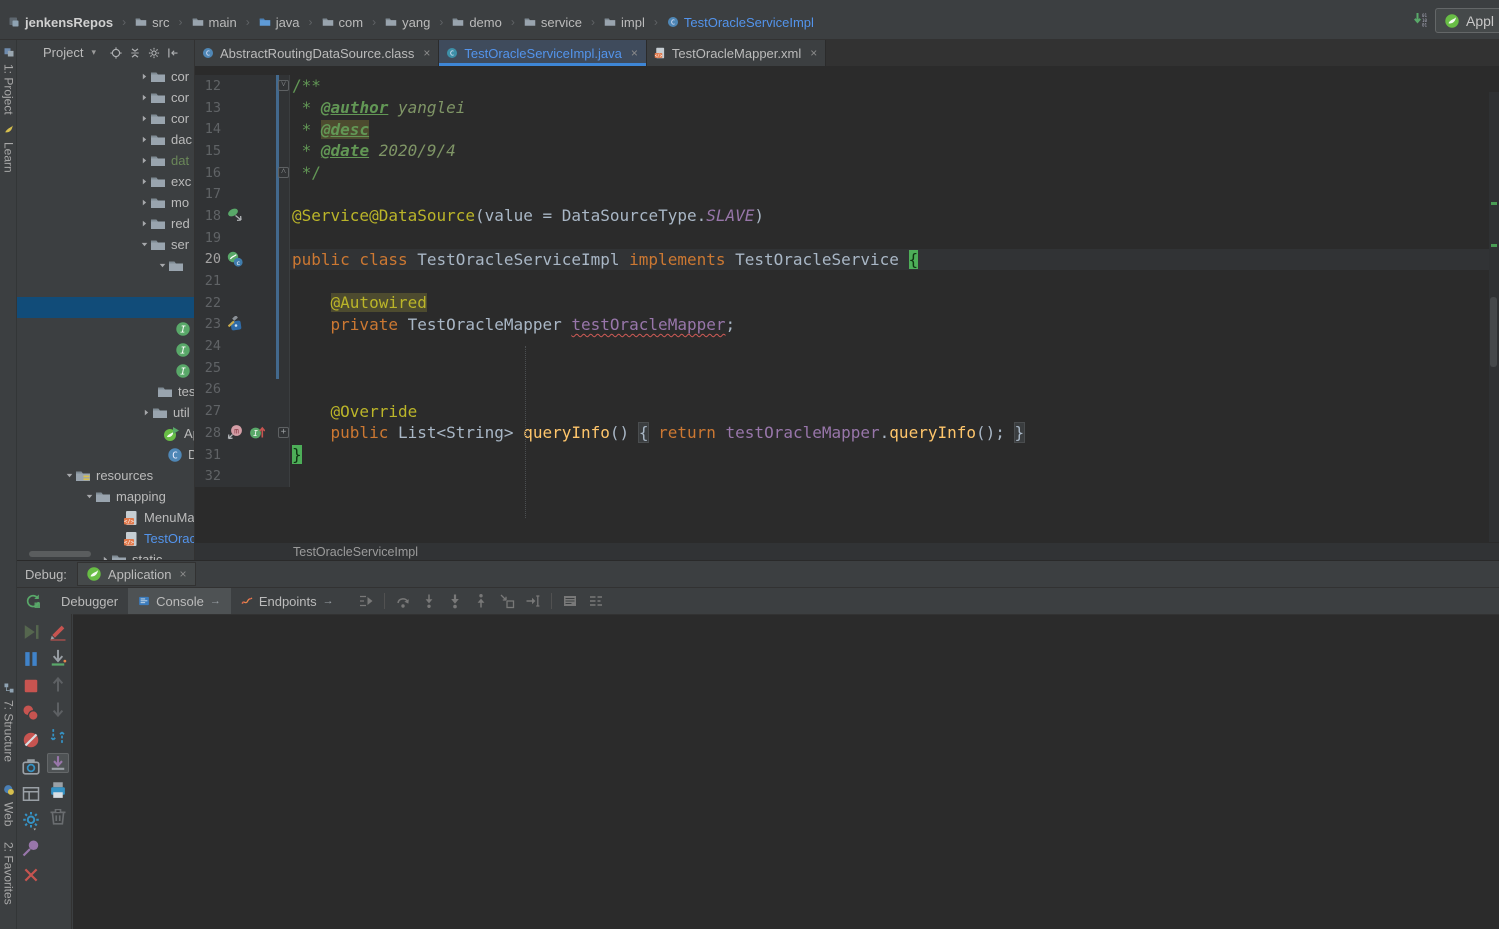  Describe the element at coordinates (235, 215) in the screenshot. I see `spring-bean-icon` at that location.